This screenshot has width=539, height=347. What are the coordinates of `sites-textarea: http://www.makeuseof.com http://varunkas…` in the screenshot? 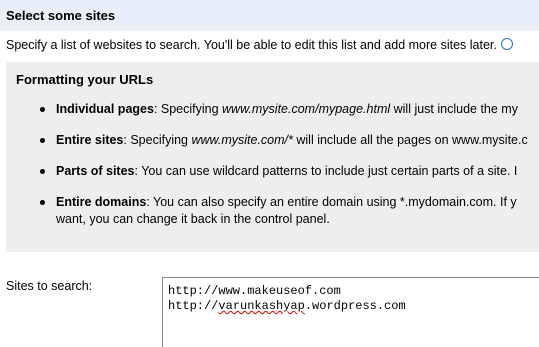 It's located at (350, 312).